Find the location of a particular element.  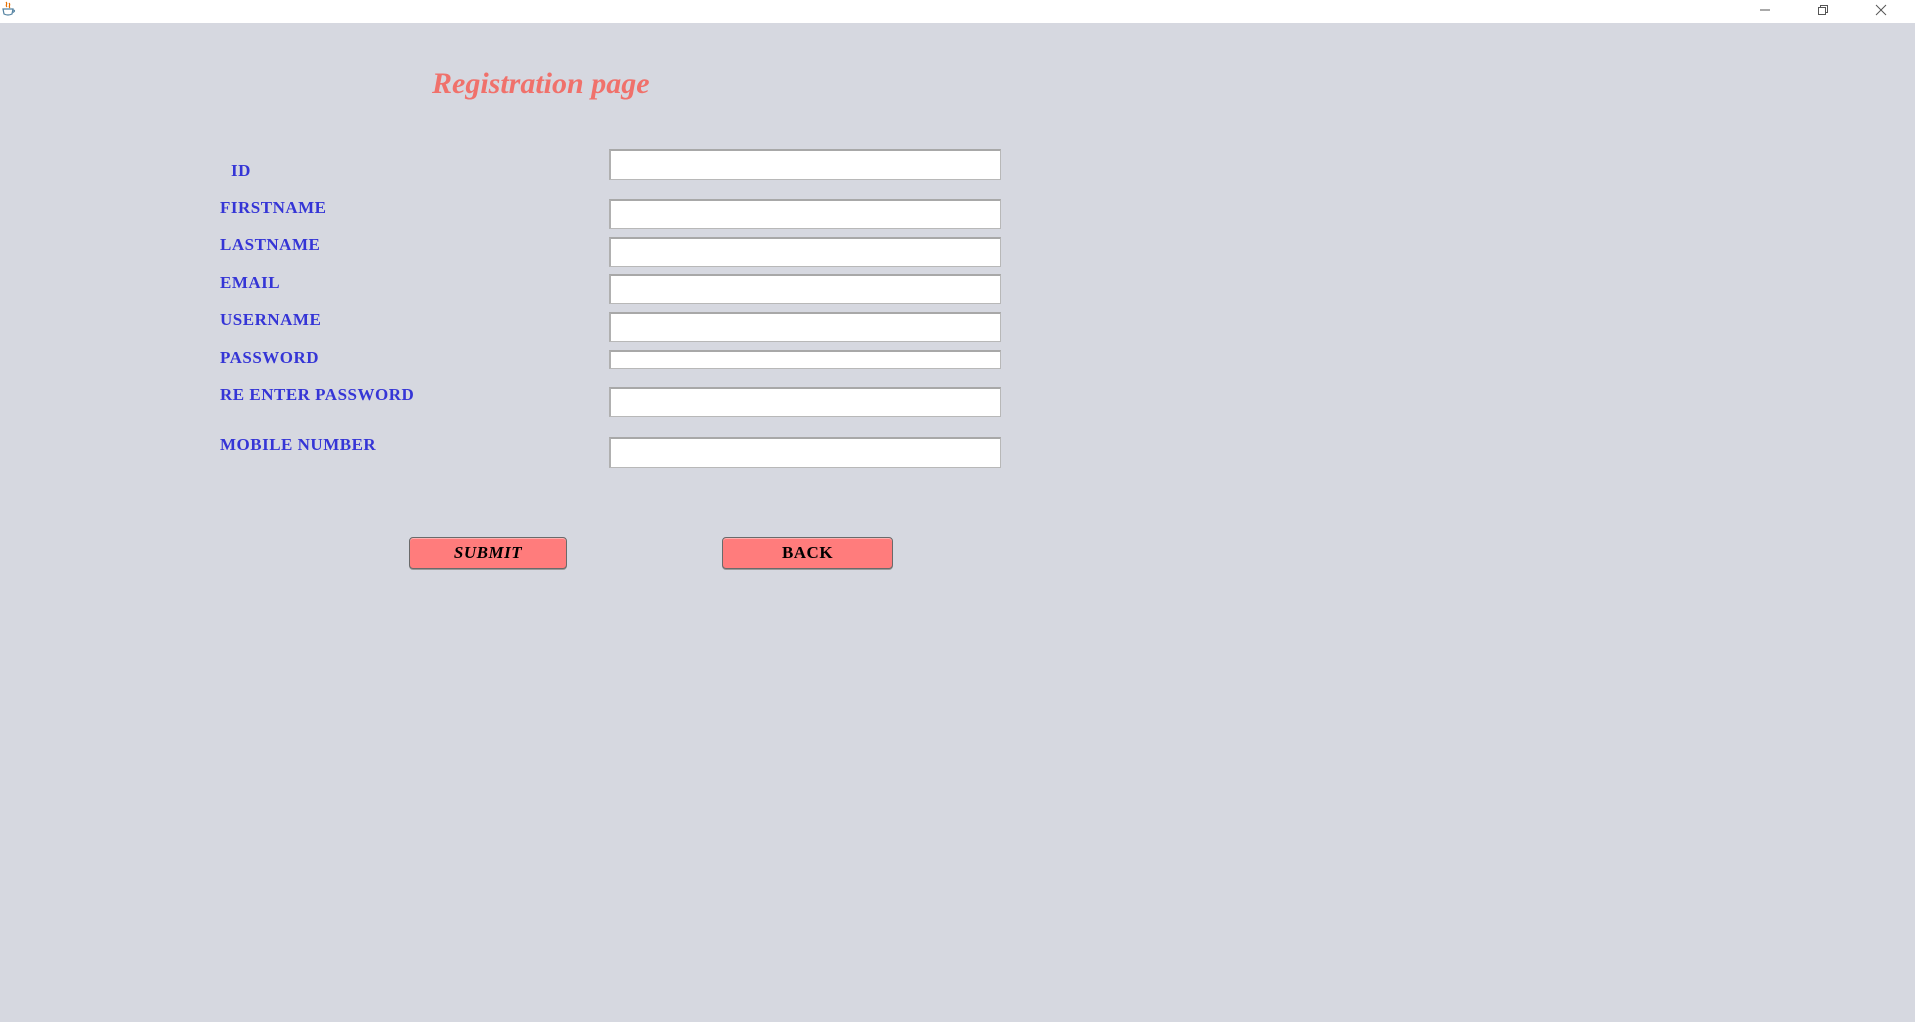

minimize-button is located at coordinates (1765, 11).